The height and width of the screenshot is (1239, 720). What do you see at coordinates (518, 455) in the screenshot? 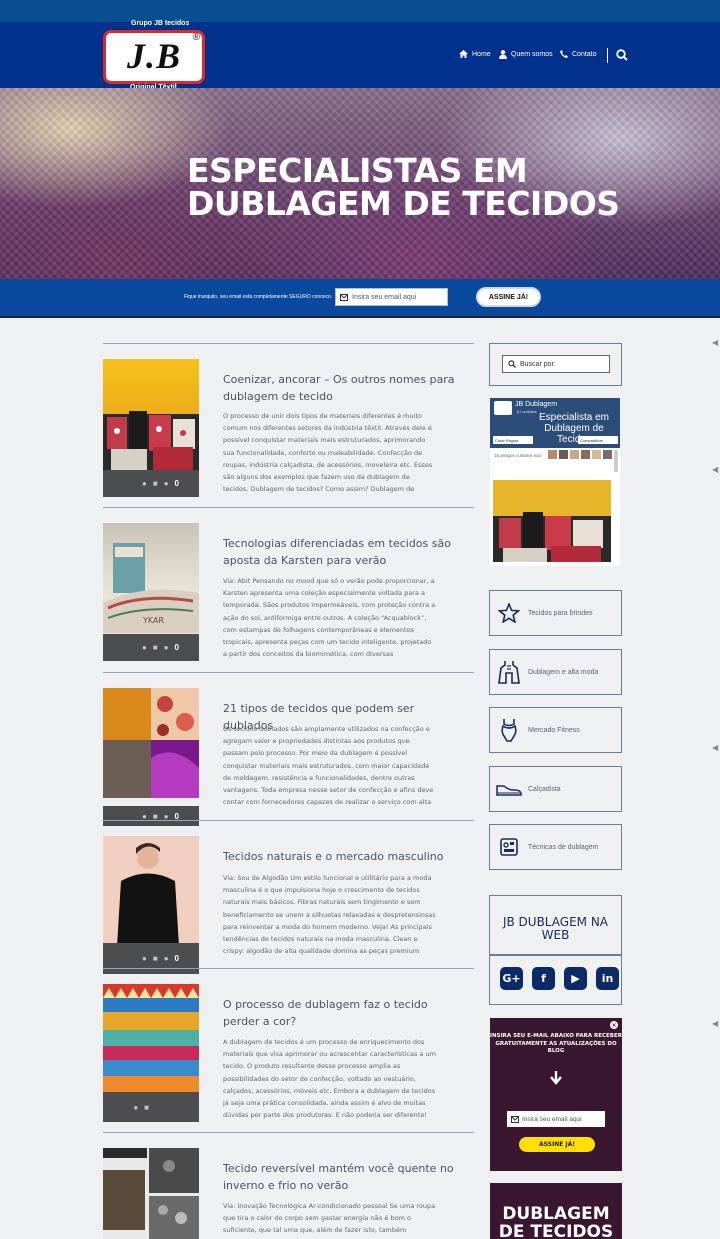
I see `facebook-friends-text: 15 amigos curtiram isso` at bounding box center [518, 455].